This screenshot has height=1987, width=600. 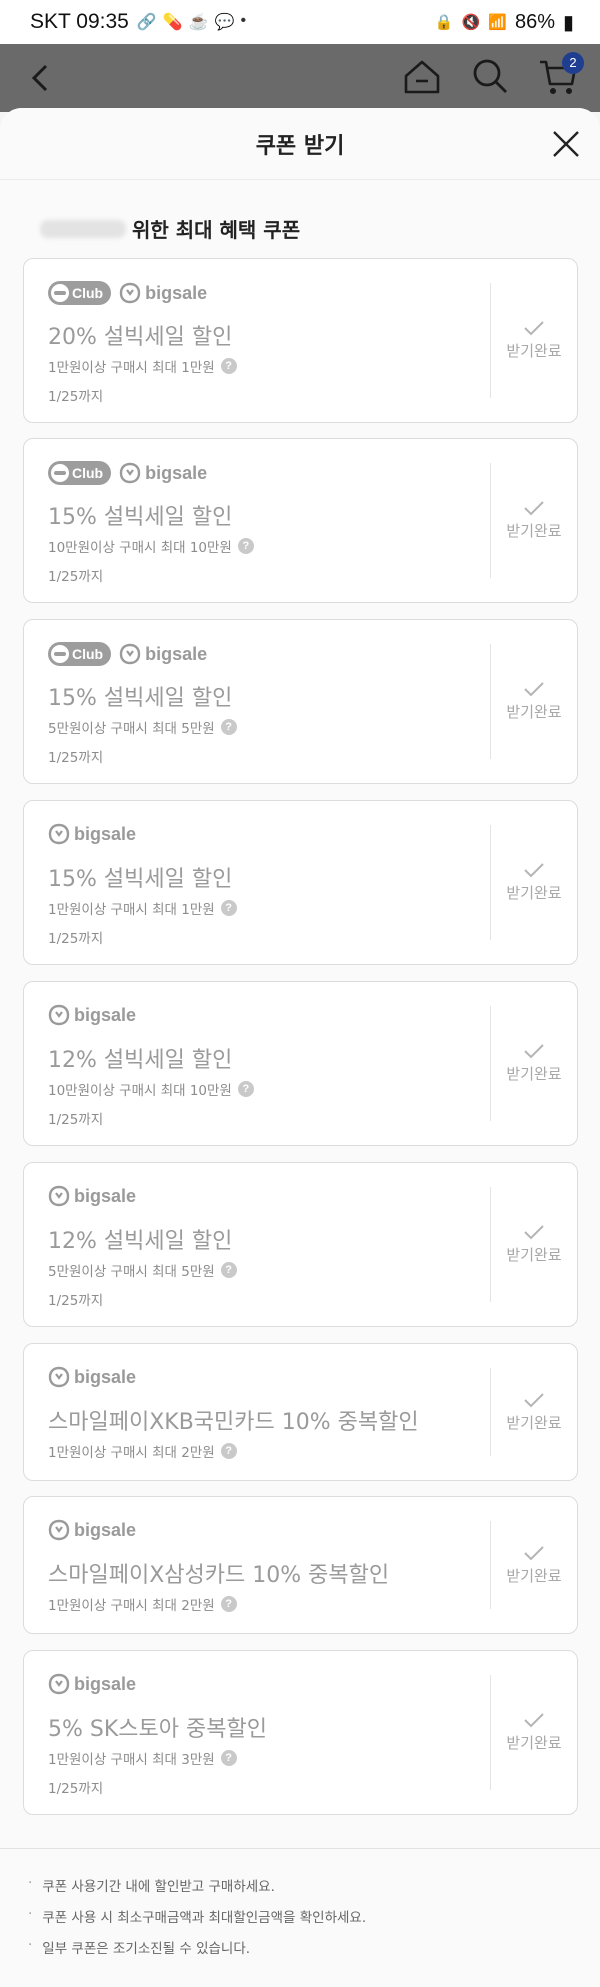 I want to click on close-icon, so click(x=566, y=144).